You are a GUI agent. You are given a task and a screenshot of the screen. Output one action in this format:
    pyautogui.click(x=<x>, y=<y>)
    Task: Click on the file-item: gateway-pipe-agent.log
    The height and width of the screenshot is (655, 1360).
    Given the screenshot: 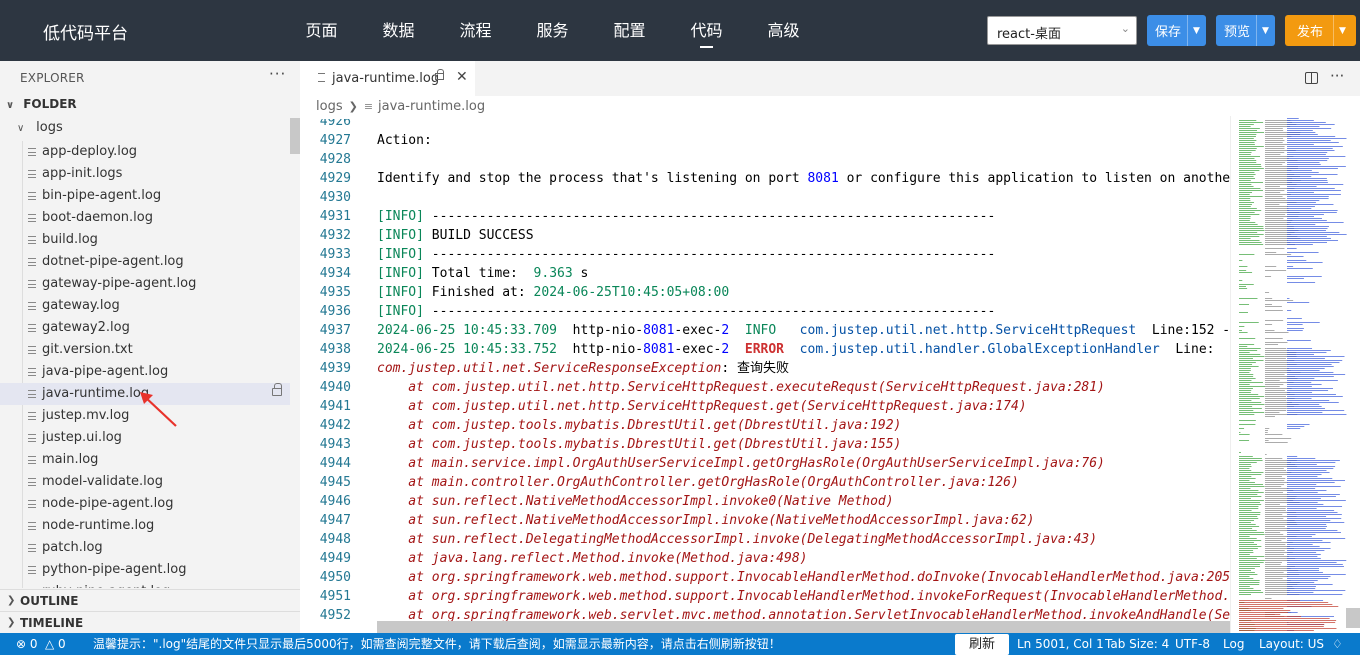 What is the action you would take?
    pyautogui.click(x=145, y=284)
    